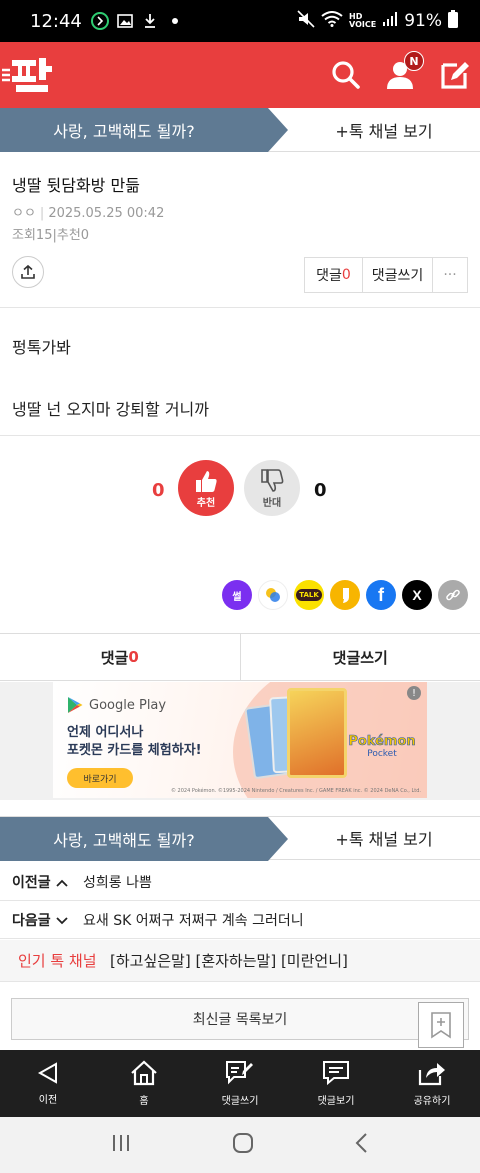  I want to click on recent-apps-icon, so click(121, 1145).